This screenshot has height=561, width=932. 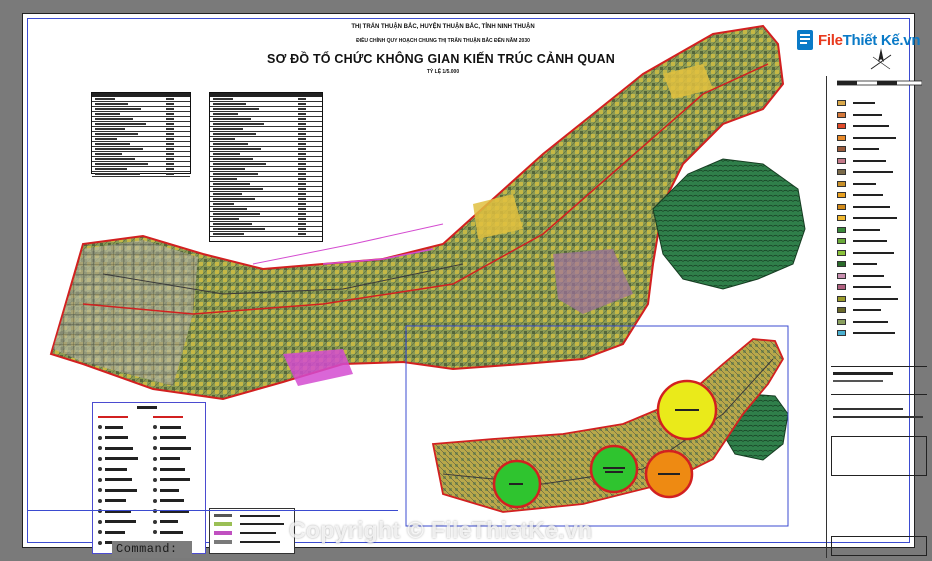 What do you see at coordinates (881, 59) in the screenshot?
I see `north-arrow-icon` at bounding box center [881, 59].